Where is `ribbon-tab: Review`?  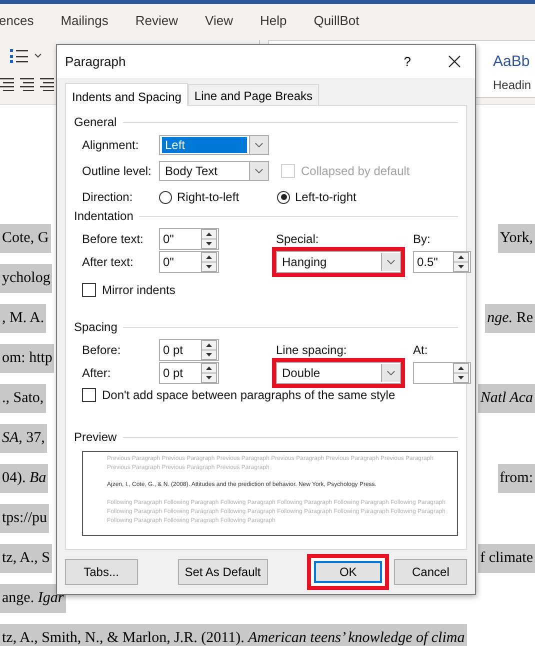
ribbon-tab: Review is located at coordinates (156, 20).